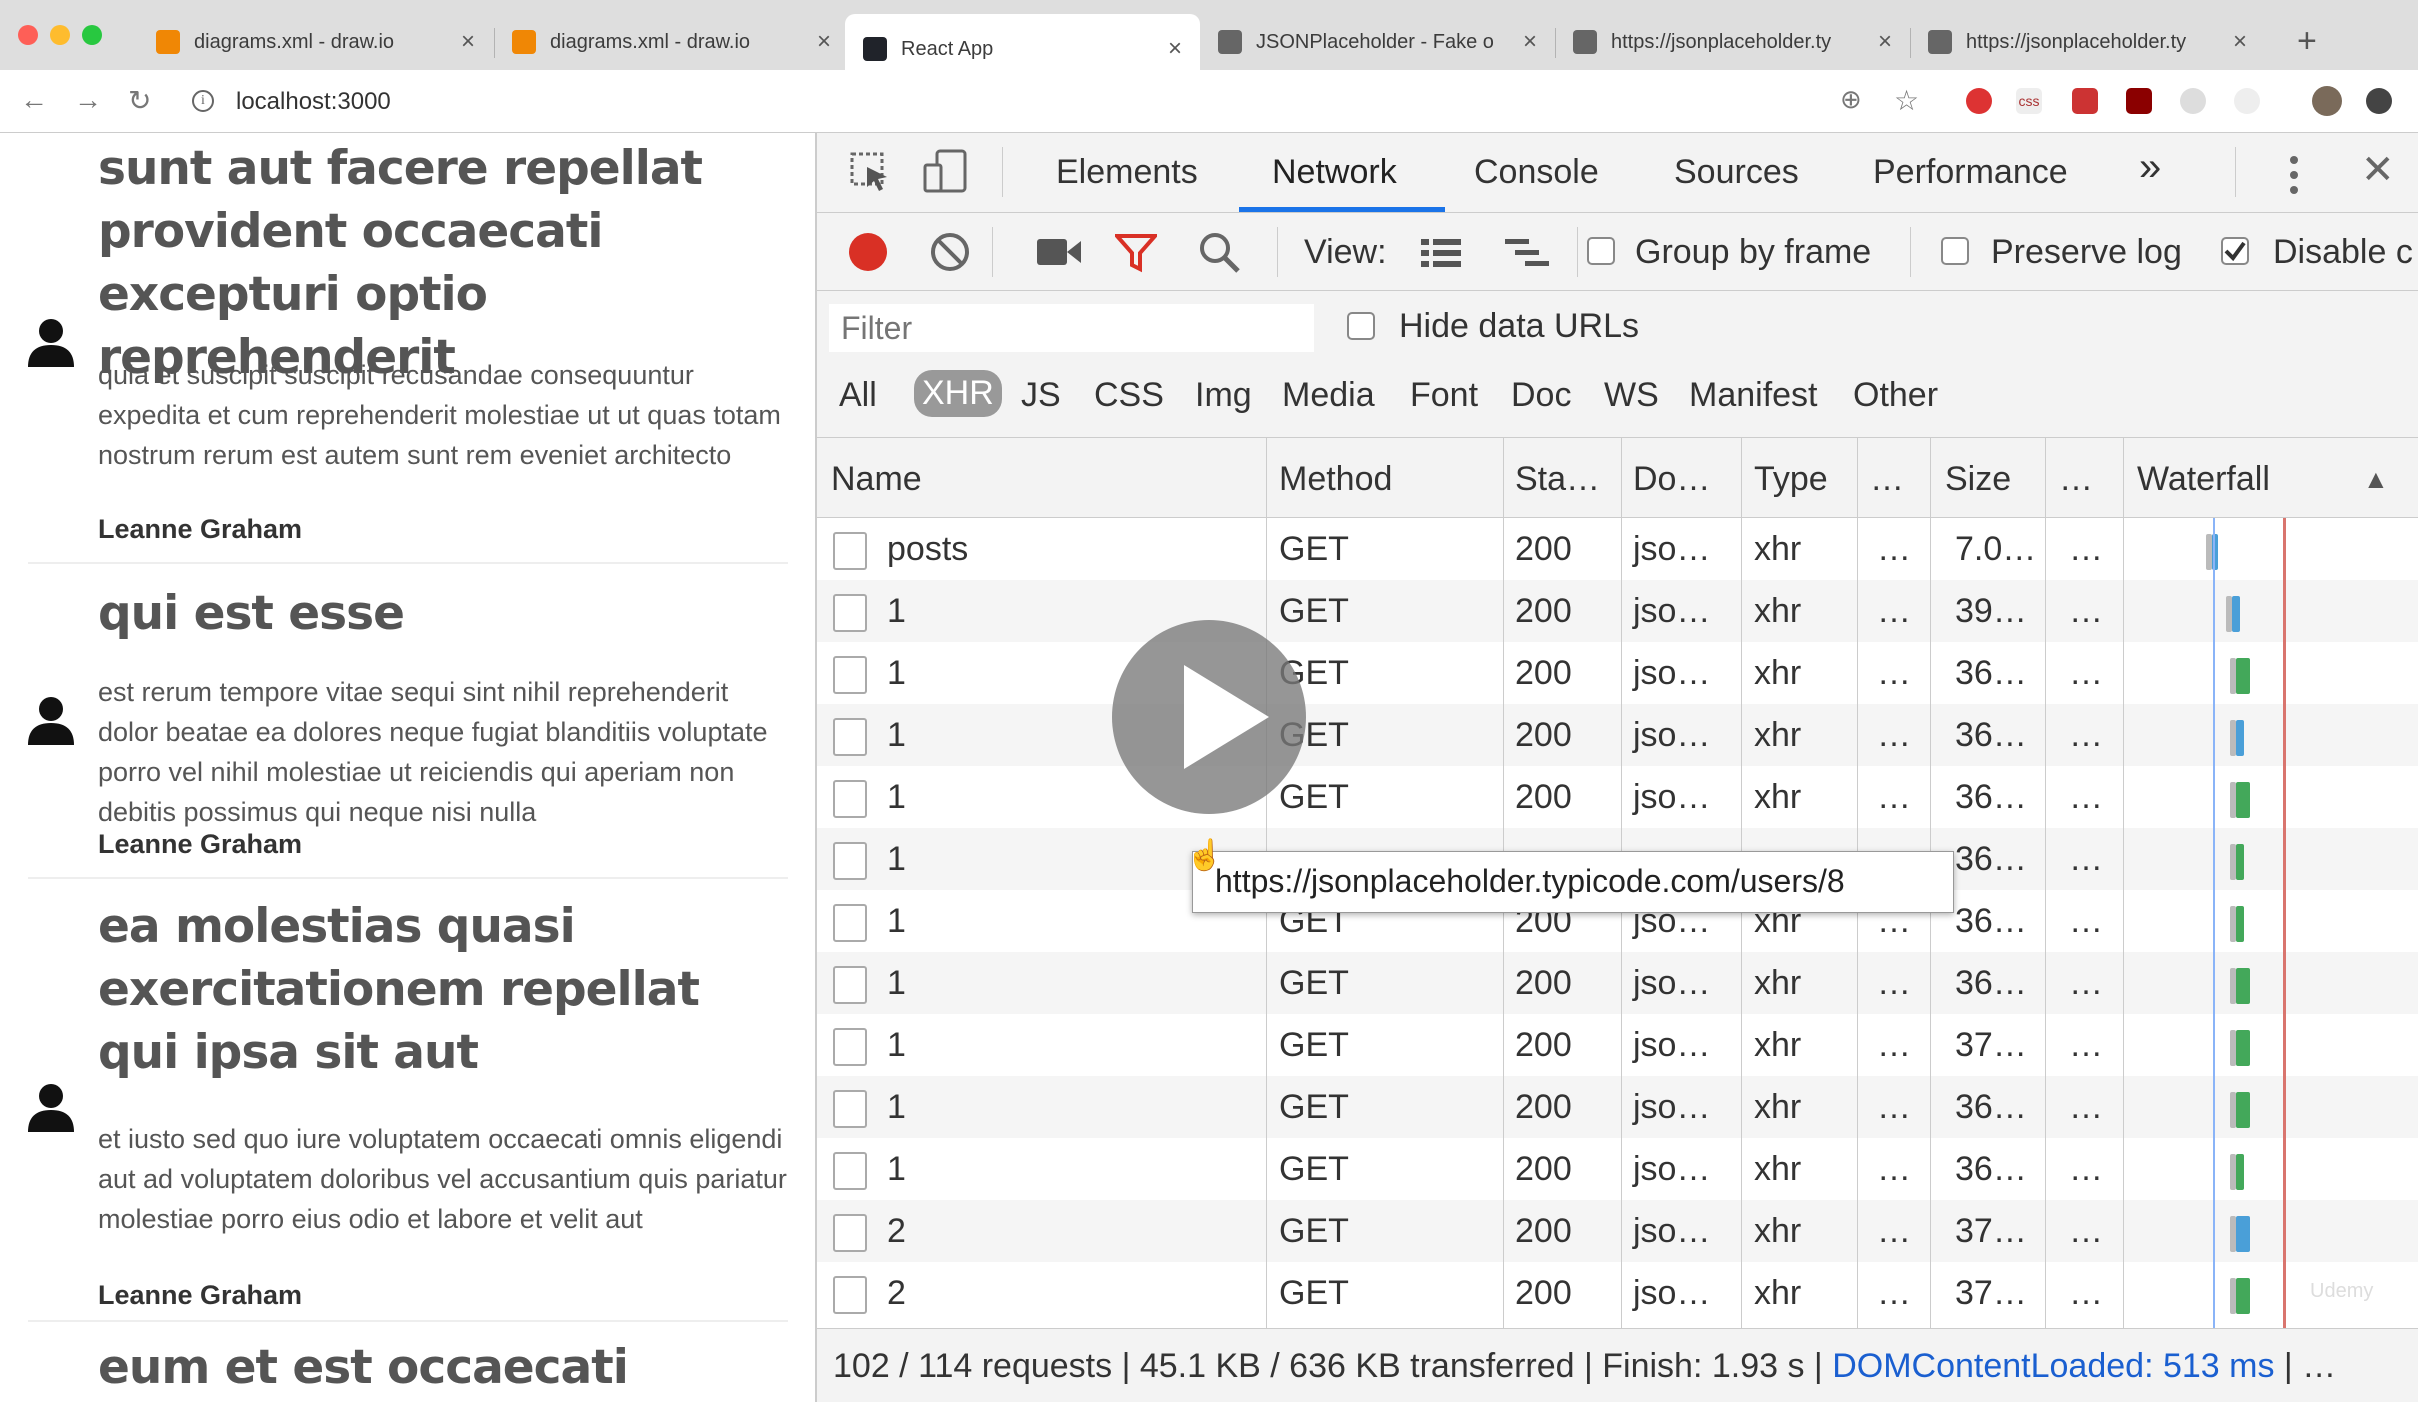 The image size is (2418, 1402). What do you see at coordinates (1979, 101) in the screenshot?
I see `opera-extension-icon` at bounding box center [1979, 101].